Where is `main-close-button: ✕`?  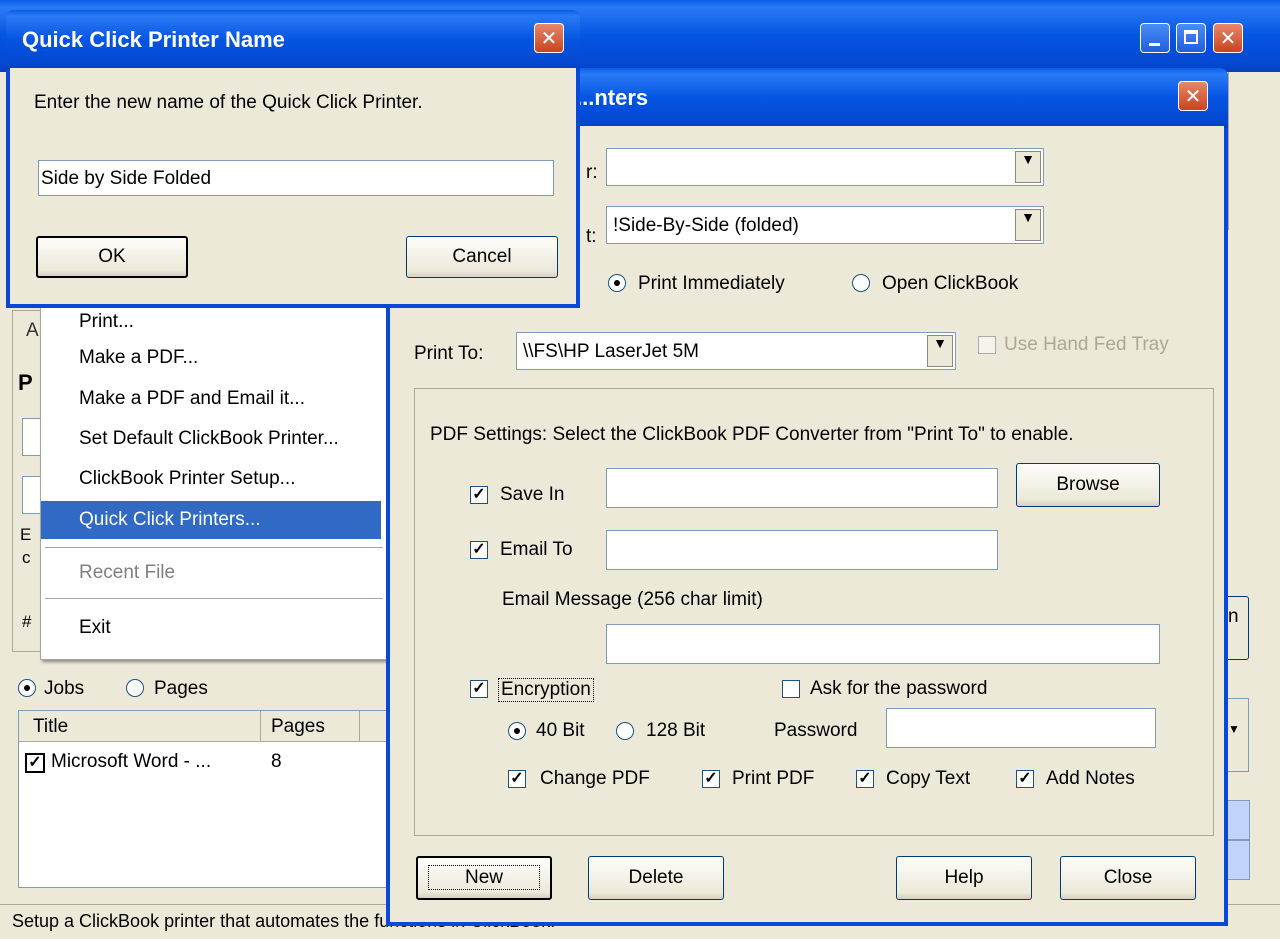 main-close-button: ✕ is located at coordinates (1228, 38).